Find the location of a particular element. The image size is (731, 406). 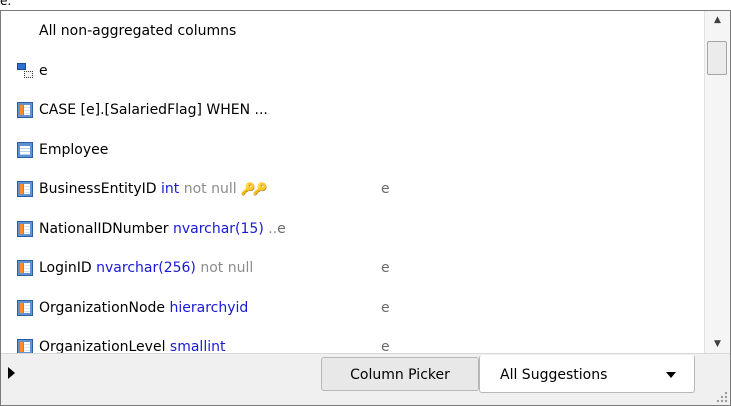

column-type: hierarchyid is located at coordinates (209, 308).